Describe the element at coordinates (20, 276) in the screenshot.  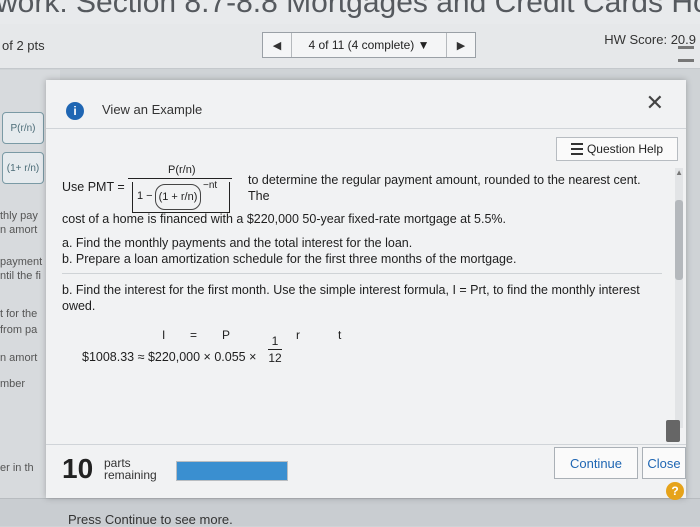
I see `background-text: ntil the fi` at that location.